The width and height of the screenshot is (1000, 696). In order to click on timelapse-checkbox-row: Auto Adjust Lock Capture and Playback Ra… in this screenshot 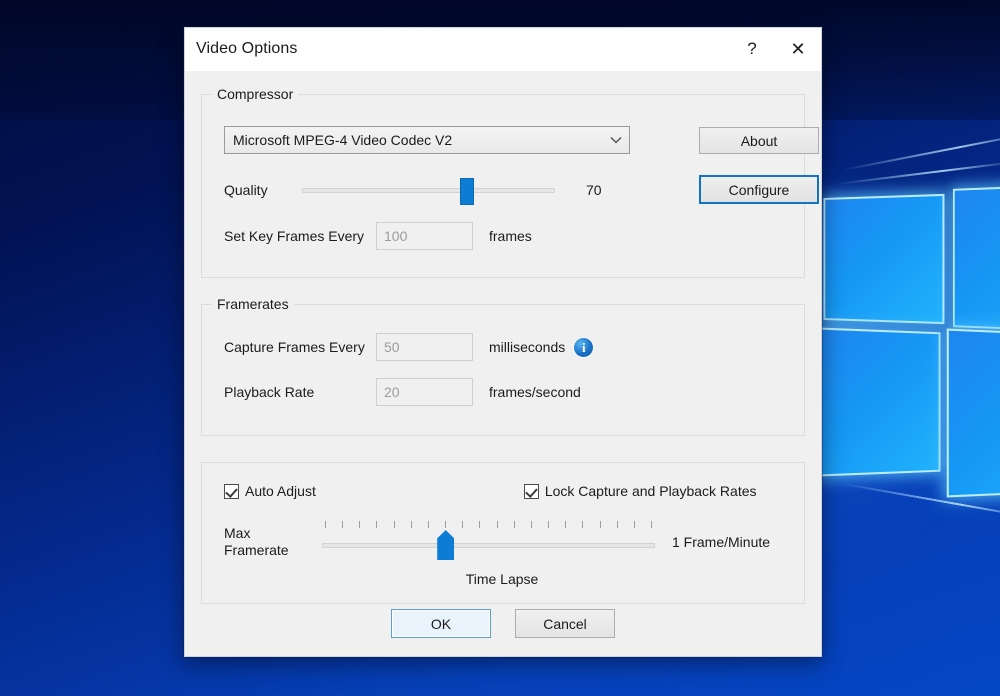, I will do `click(511, 491)`.